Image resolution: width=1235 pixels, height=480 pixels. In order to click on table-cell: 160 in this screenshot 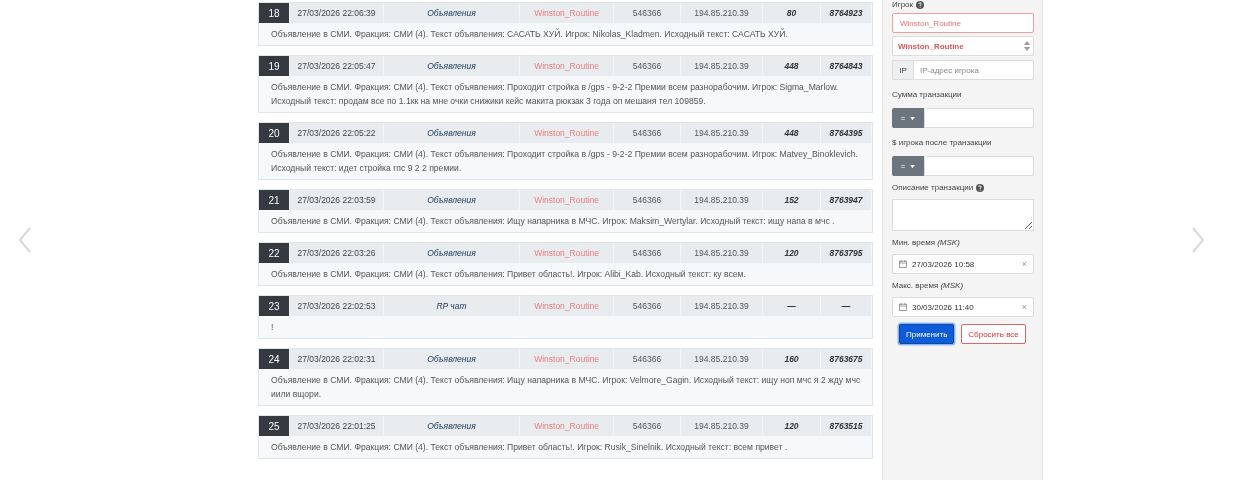, I will do `click(792, 359)`.